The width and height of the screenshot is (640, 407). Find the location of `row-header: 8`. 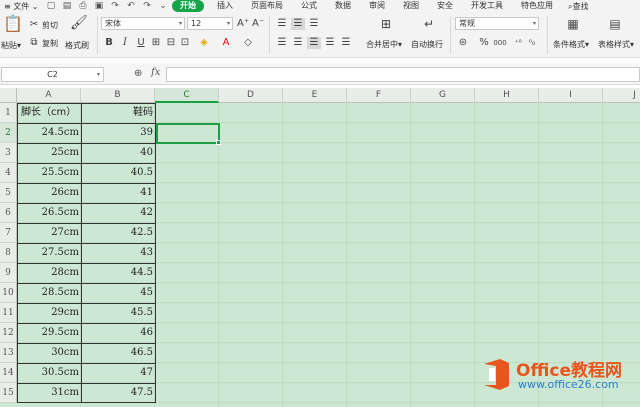

row-header: 8 is located at coordinates (8, 253).